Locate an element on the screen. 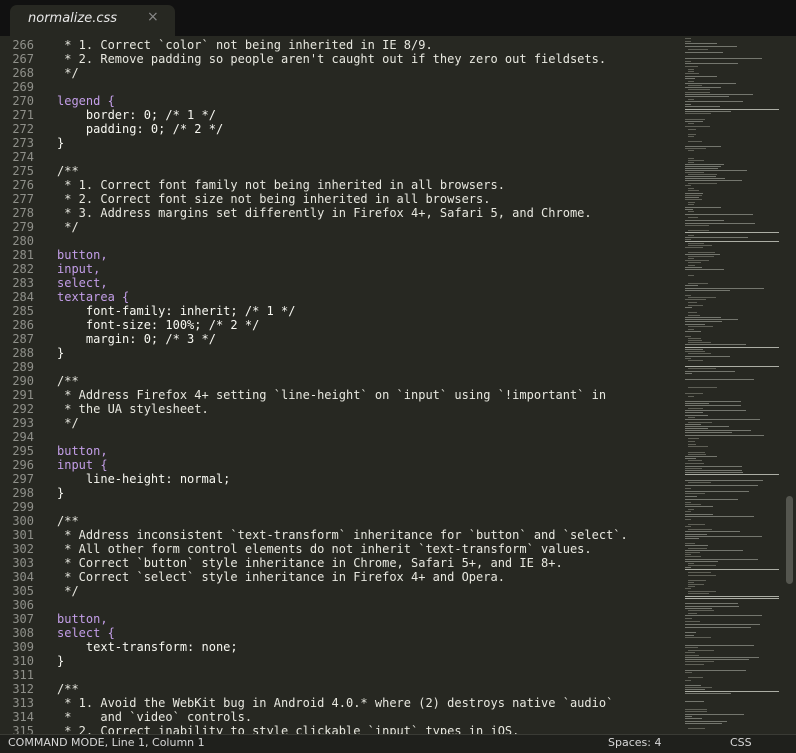 This screenshot has width=796, height=753. code-line: 311 is located at coordinates (340, 675).